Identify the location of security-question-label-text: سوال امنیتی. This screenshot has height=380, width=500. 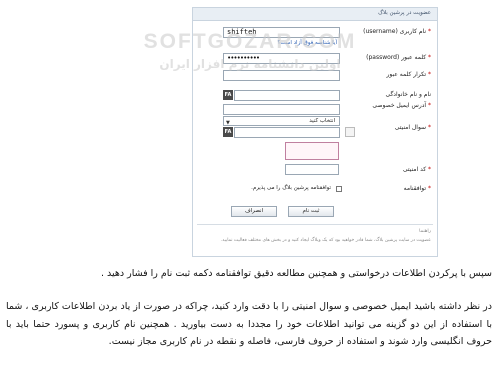
(410, 127).